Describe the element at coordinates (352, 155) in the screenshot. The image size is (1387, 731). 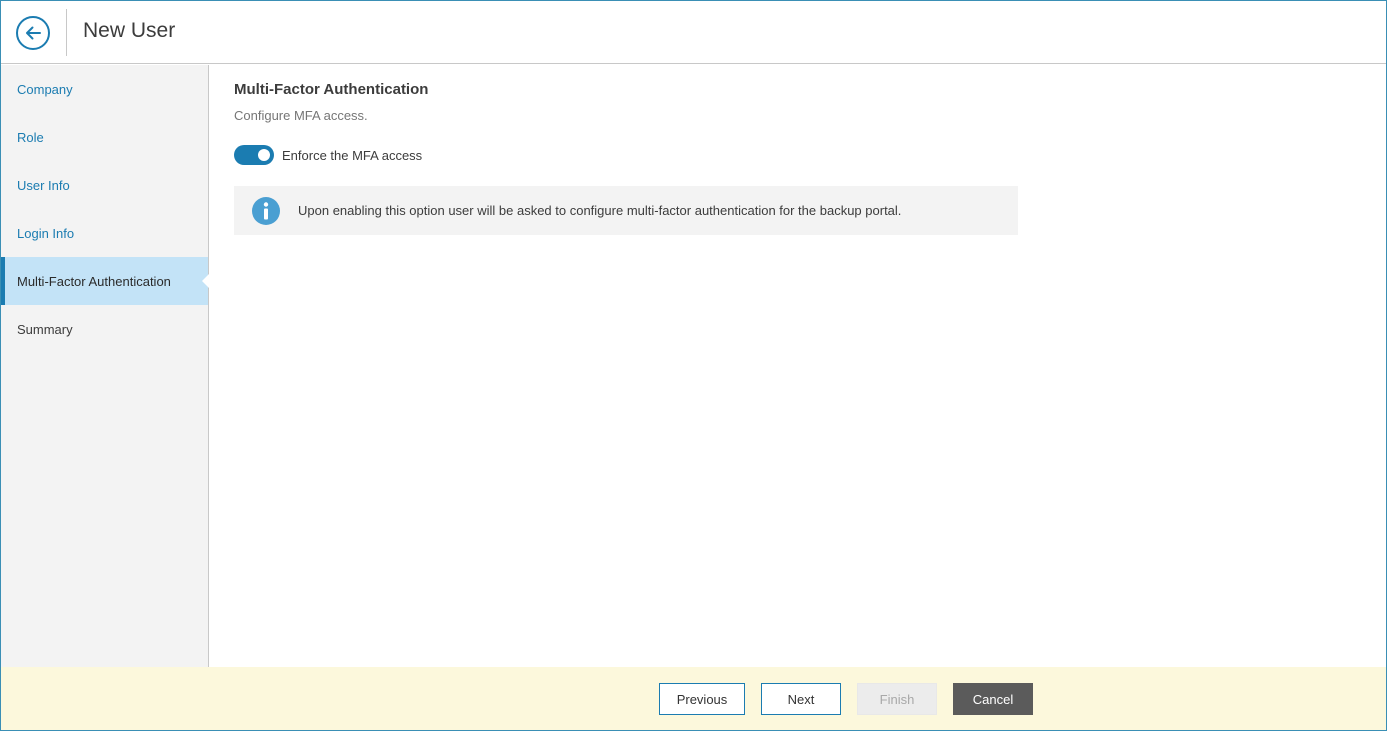
I see `enforce-mfa-label: Enforce the MFA access` at that location.